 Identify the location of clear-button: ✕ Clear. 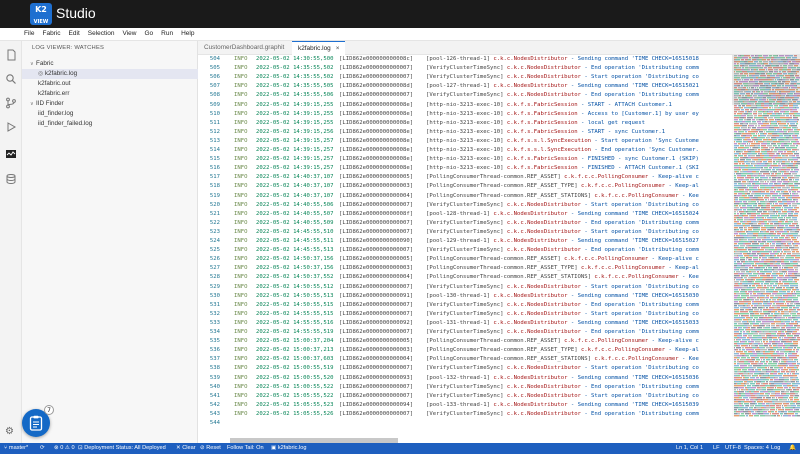
(186, 448).